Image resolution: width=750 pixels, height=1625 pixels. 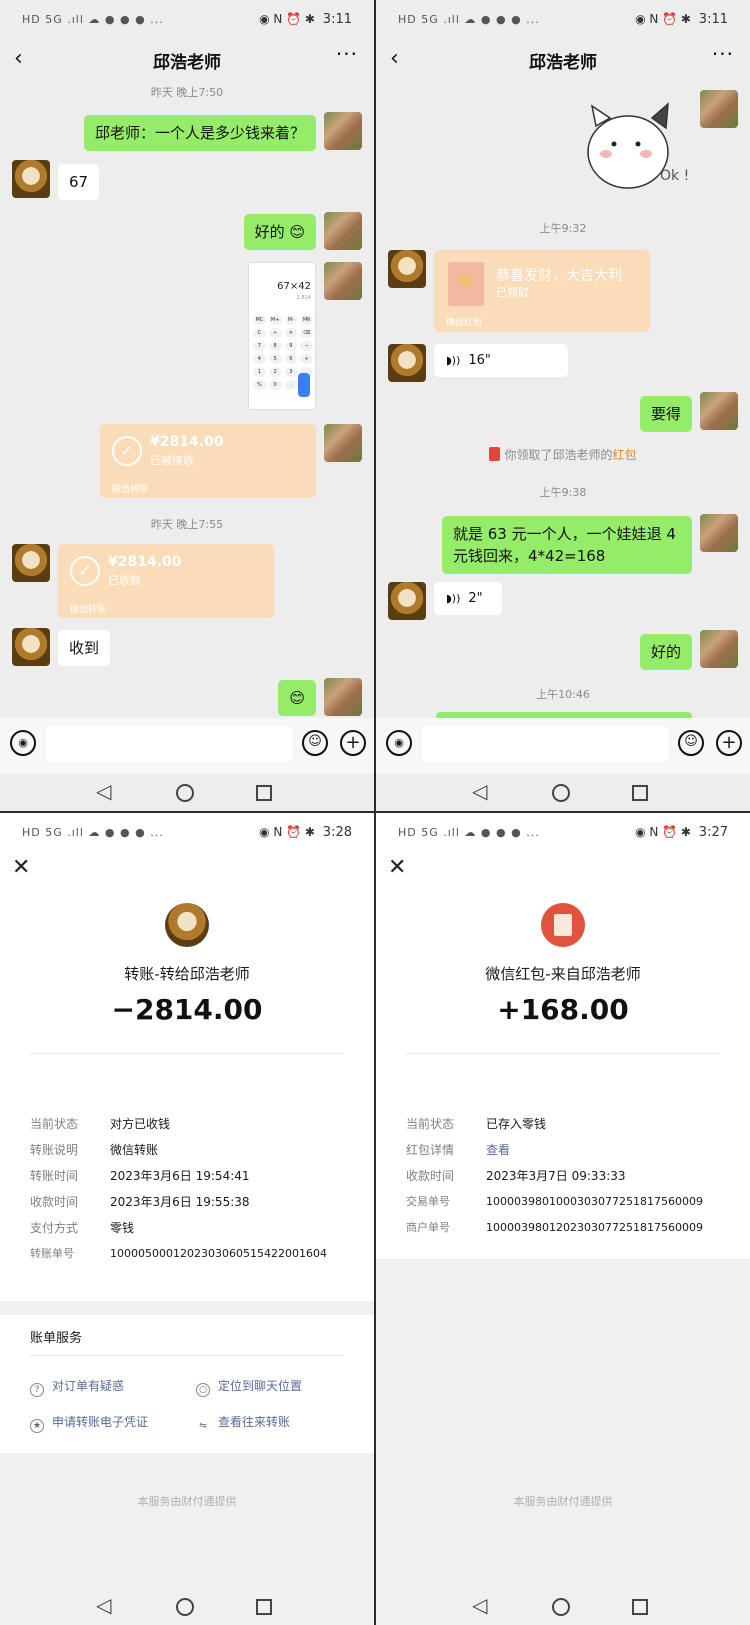 What do you see at coordinates (187, 1355) in the screenshot?
I see `divider` at bounding box center [187, 1355].